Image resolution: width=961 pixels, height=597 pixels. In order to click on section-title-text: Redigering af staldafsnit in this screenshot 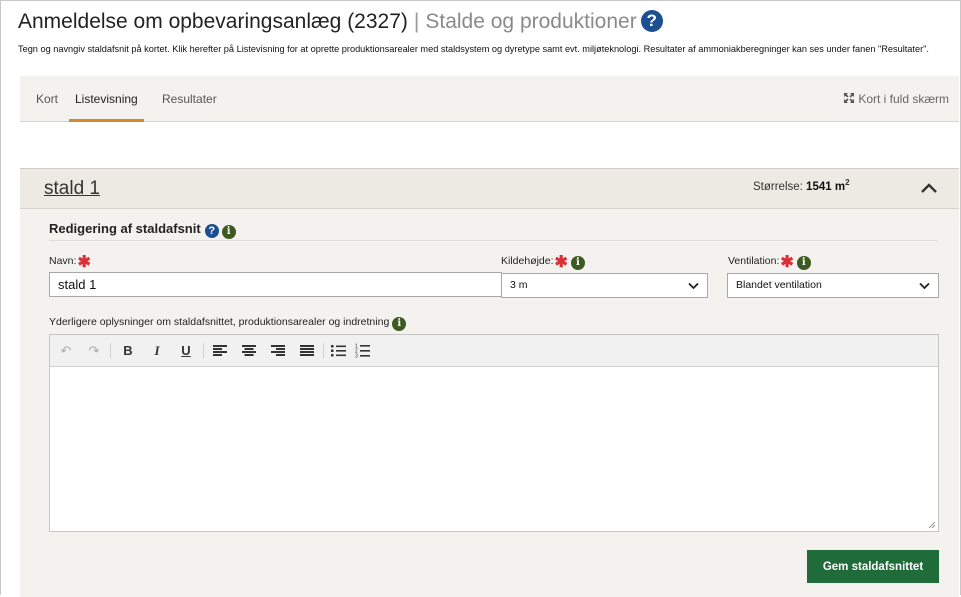, I will do `click(125, 228)`.